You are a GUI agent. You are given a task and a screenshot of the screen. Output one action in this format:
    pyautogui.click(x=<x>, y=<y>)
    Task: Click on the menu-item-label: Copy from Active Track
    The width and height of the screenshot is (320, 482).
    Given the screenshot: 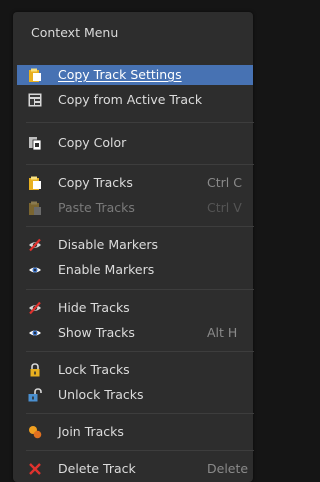 What is the action you would take?
    pyautogui.click(x=130, y=99)
    